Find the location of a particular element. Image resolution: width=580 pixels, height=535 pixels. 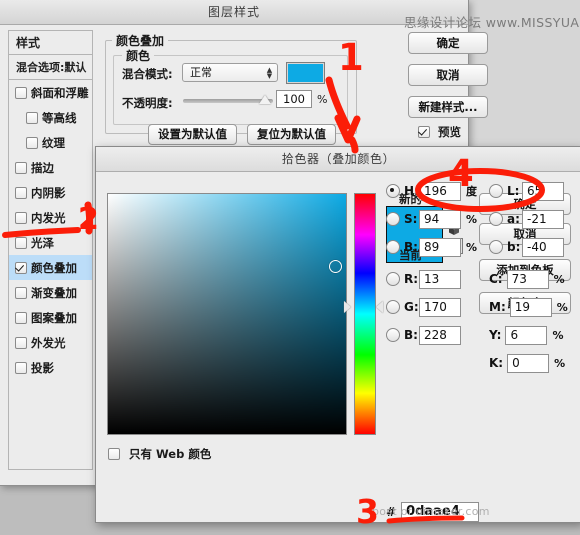

field-row-g: G: 170 is located at coordinates (423, 307).